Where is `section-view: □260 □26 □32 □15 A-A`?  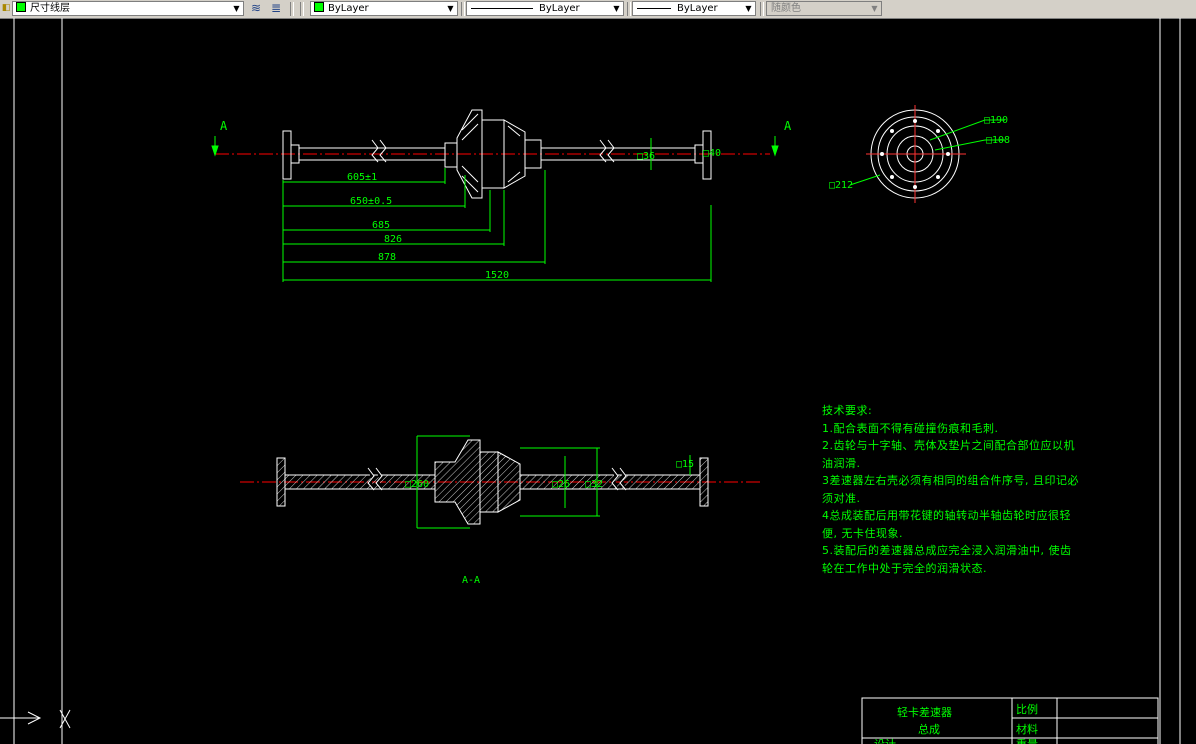
section-view: □260 □26 □32 □15 A-A is located at coordinates (500, 510).